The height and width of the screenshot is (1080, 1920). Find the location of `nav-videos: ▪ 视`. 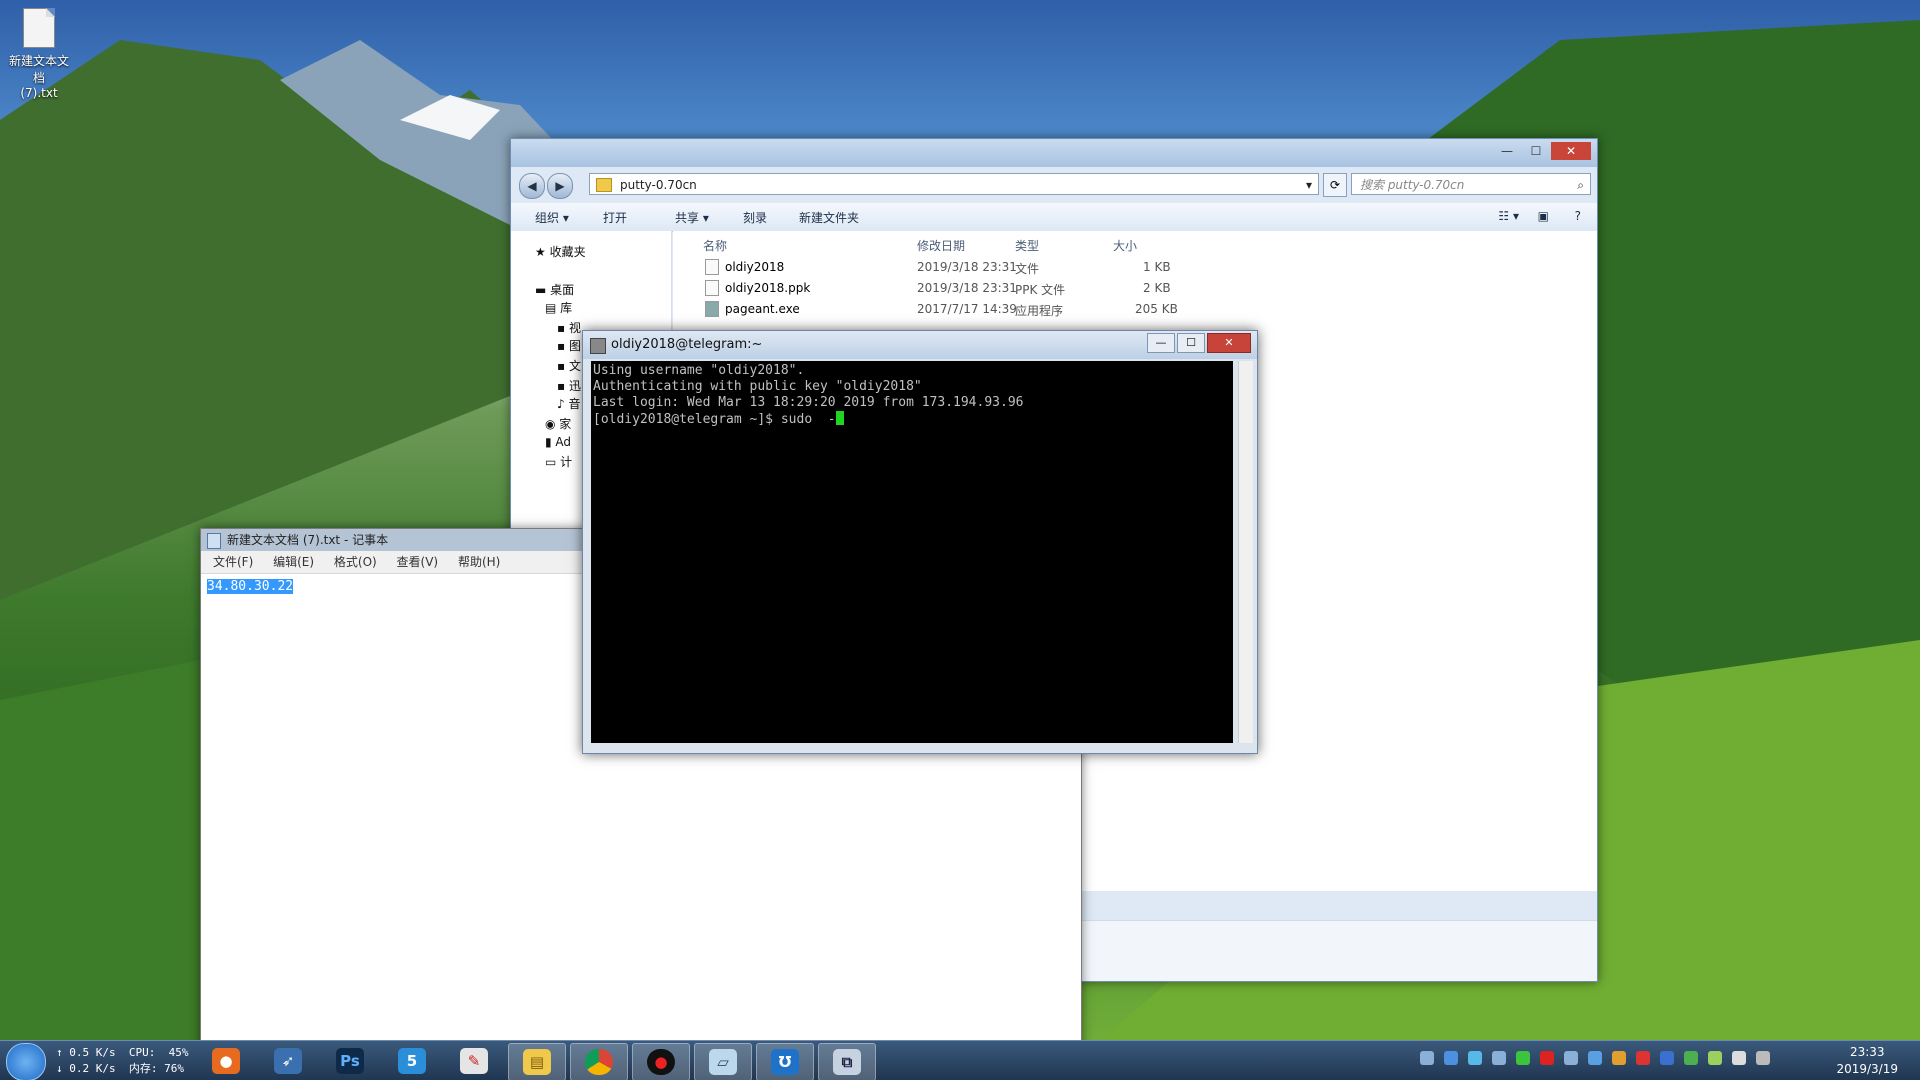

nav-videos: ▪ 视 is located at coordinates (569, 327).